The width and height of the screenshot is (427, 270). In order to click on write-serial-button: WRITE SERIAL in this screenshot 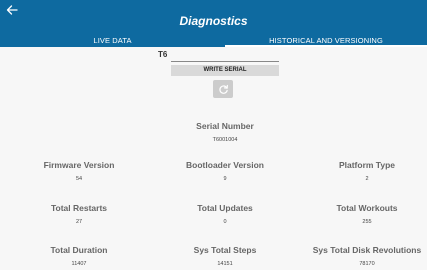, I will do `click(225, 70)`.